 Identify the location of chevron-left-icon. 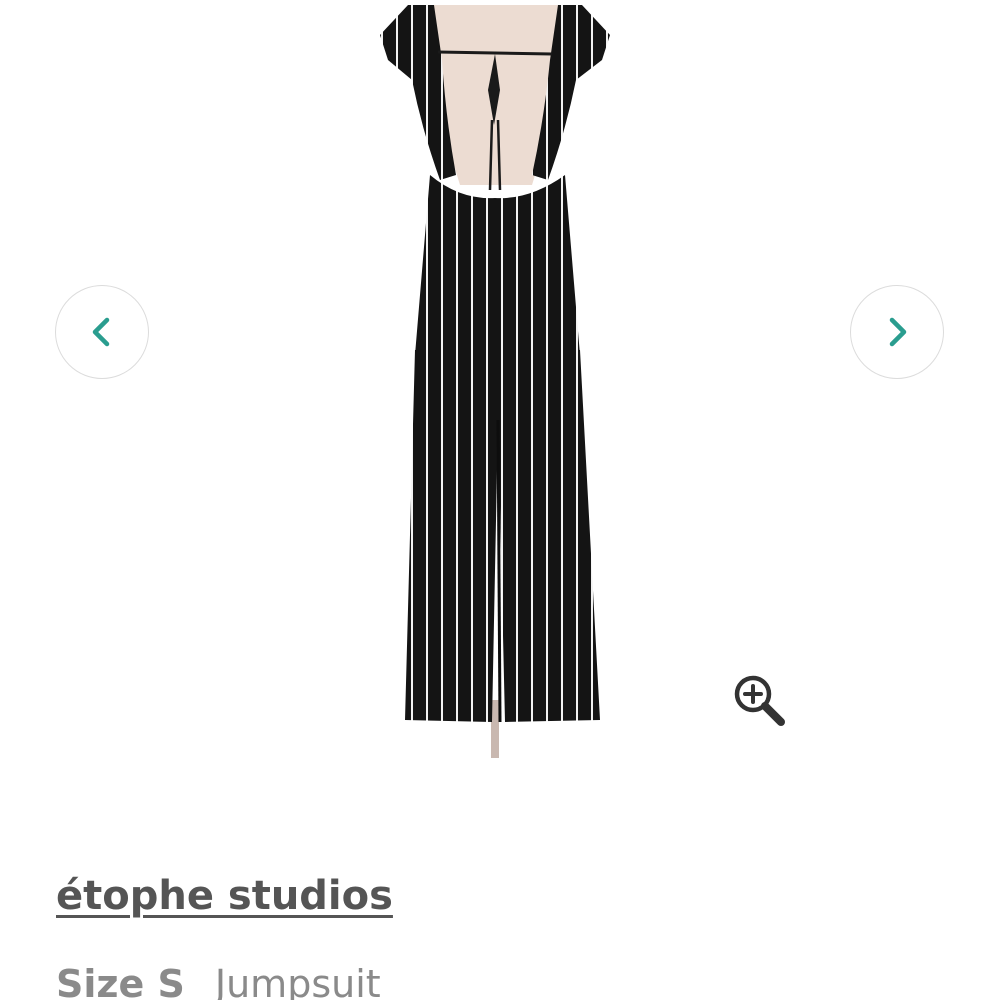
(101, 332).